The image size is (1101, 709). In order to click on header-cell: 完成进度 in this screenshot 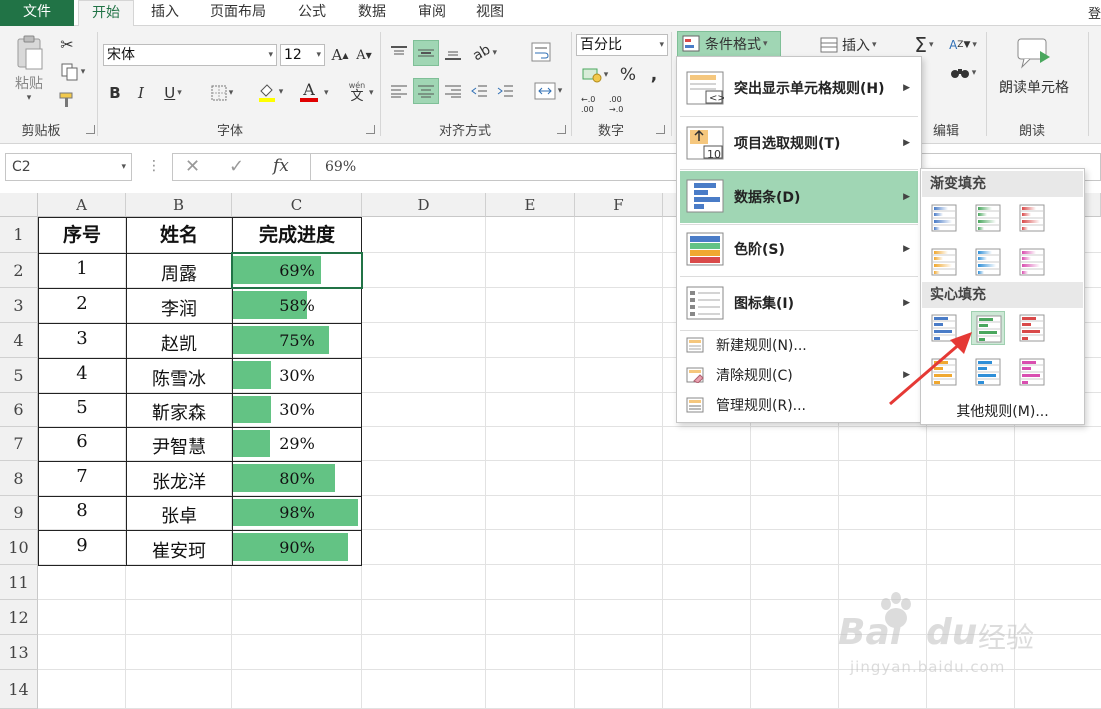, I will do `click(297, 235)`.